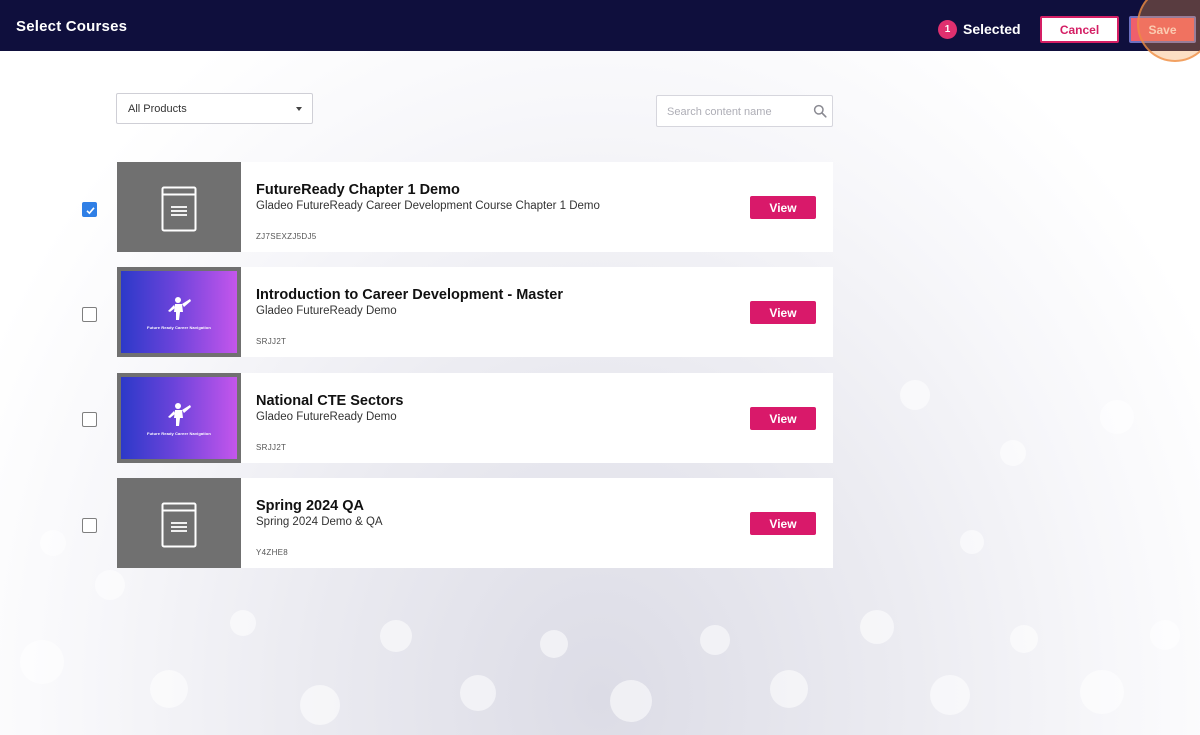 This screenshot has width=1200, height=735. What do you see at coordinates (299, 109) in the screenshot?
I see `caret-down-icon` at bounding box center [299, 109].